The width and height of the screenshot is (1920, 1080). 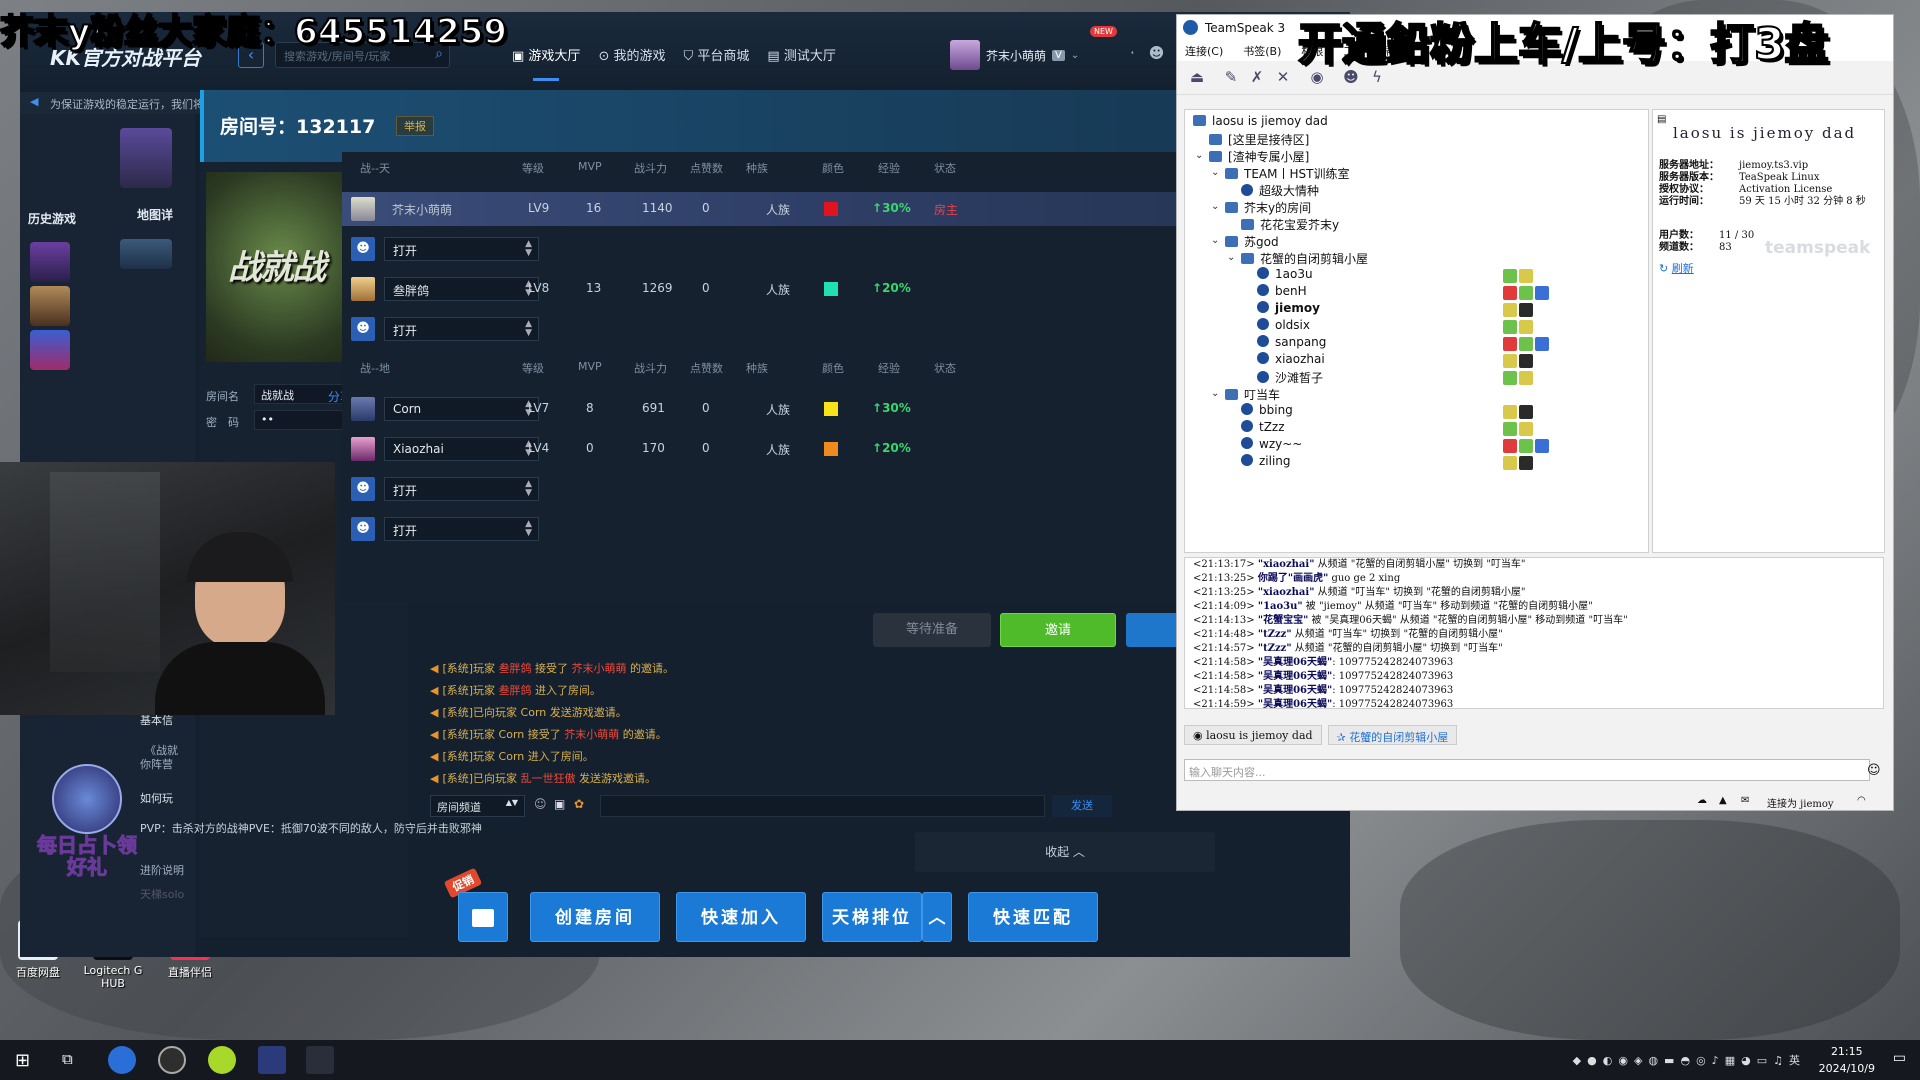 I want to click on emoji-icon: ☺, so click(x=1874, y=770).